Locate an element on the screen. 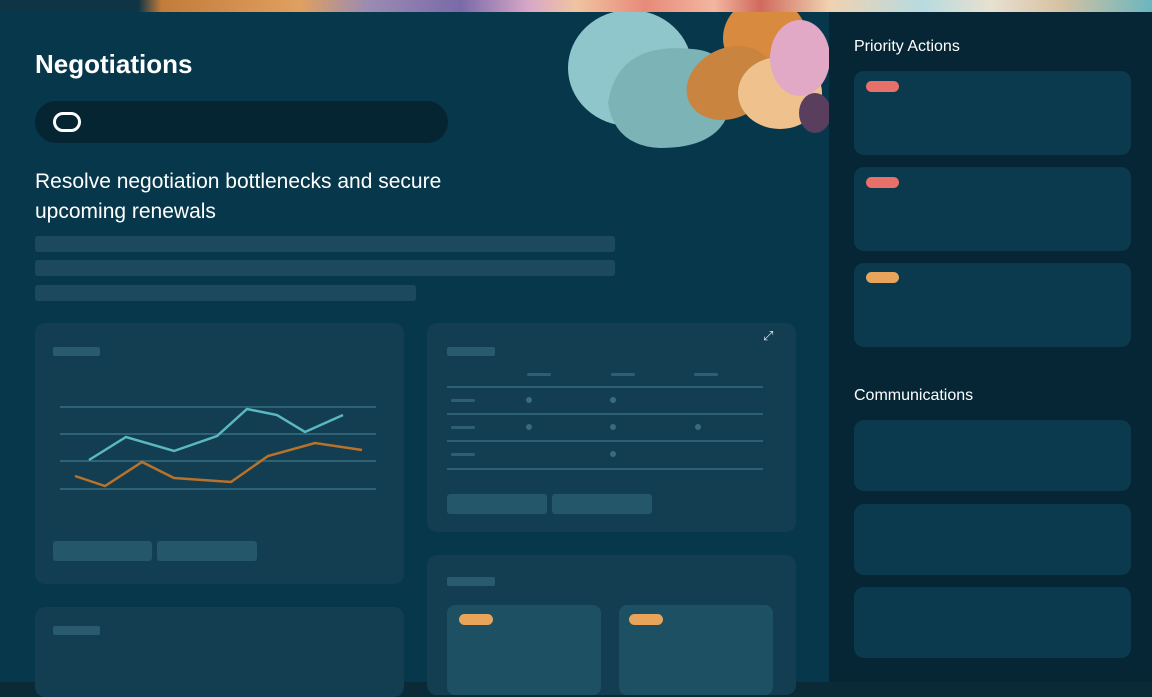 Image resolution: width=1152 pixels, height=697 pixels. decorative-artwork is located at coordinates (698, 80).